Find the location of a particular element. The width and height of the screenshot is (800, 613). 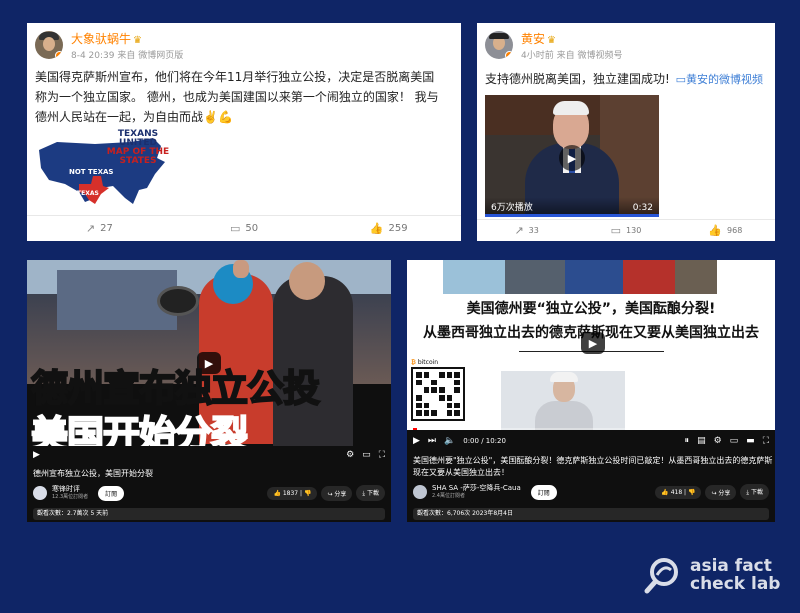

map-label-texas: TEXAS is located at coordinates (88, 193).